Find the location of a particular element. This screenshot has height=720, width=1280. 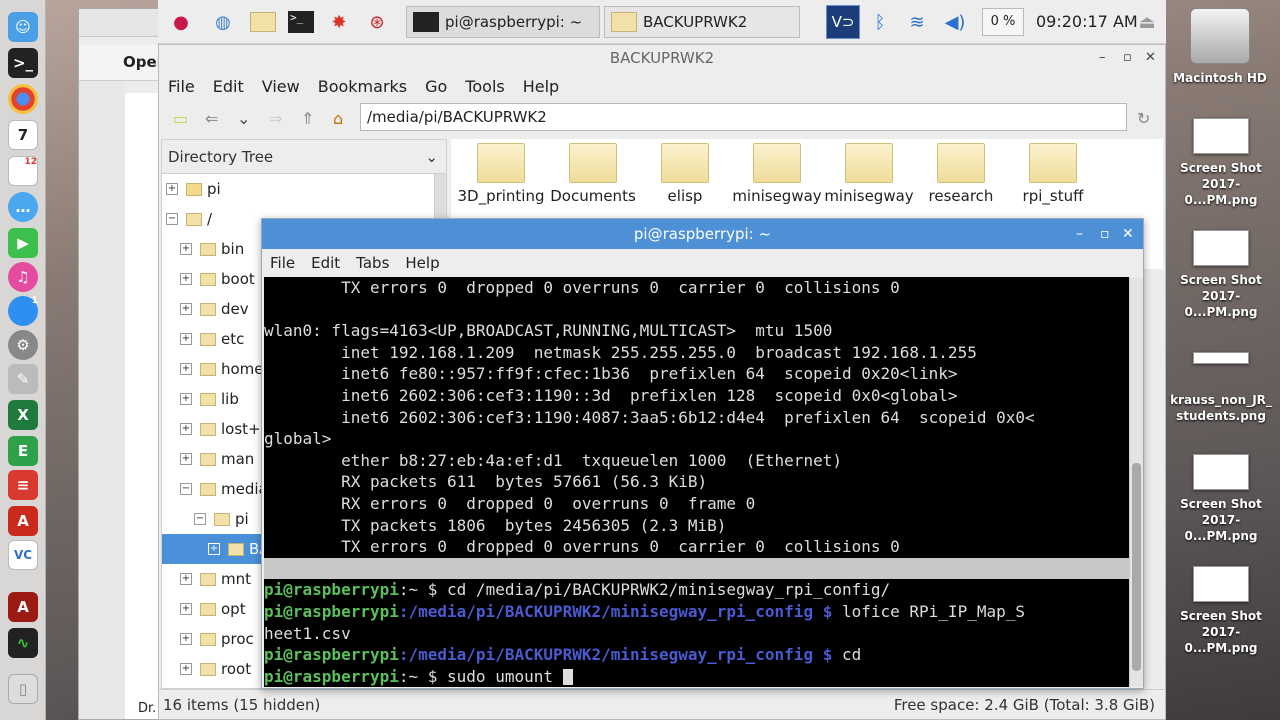

acrobat-icon: A is located at coordinates (23, 521).